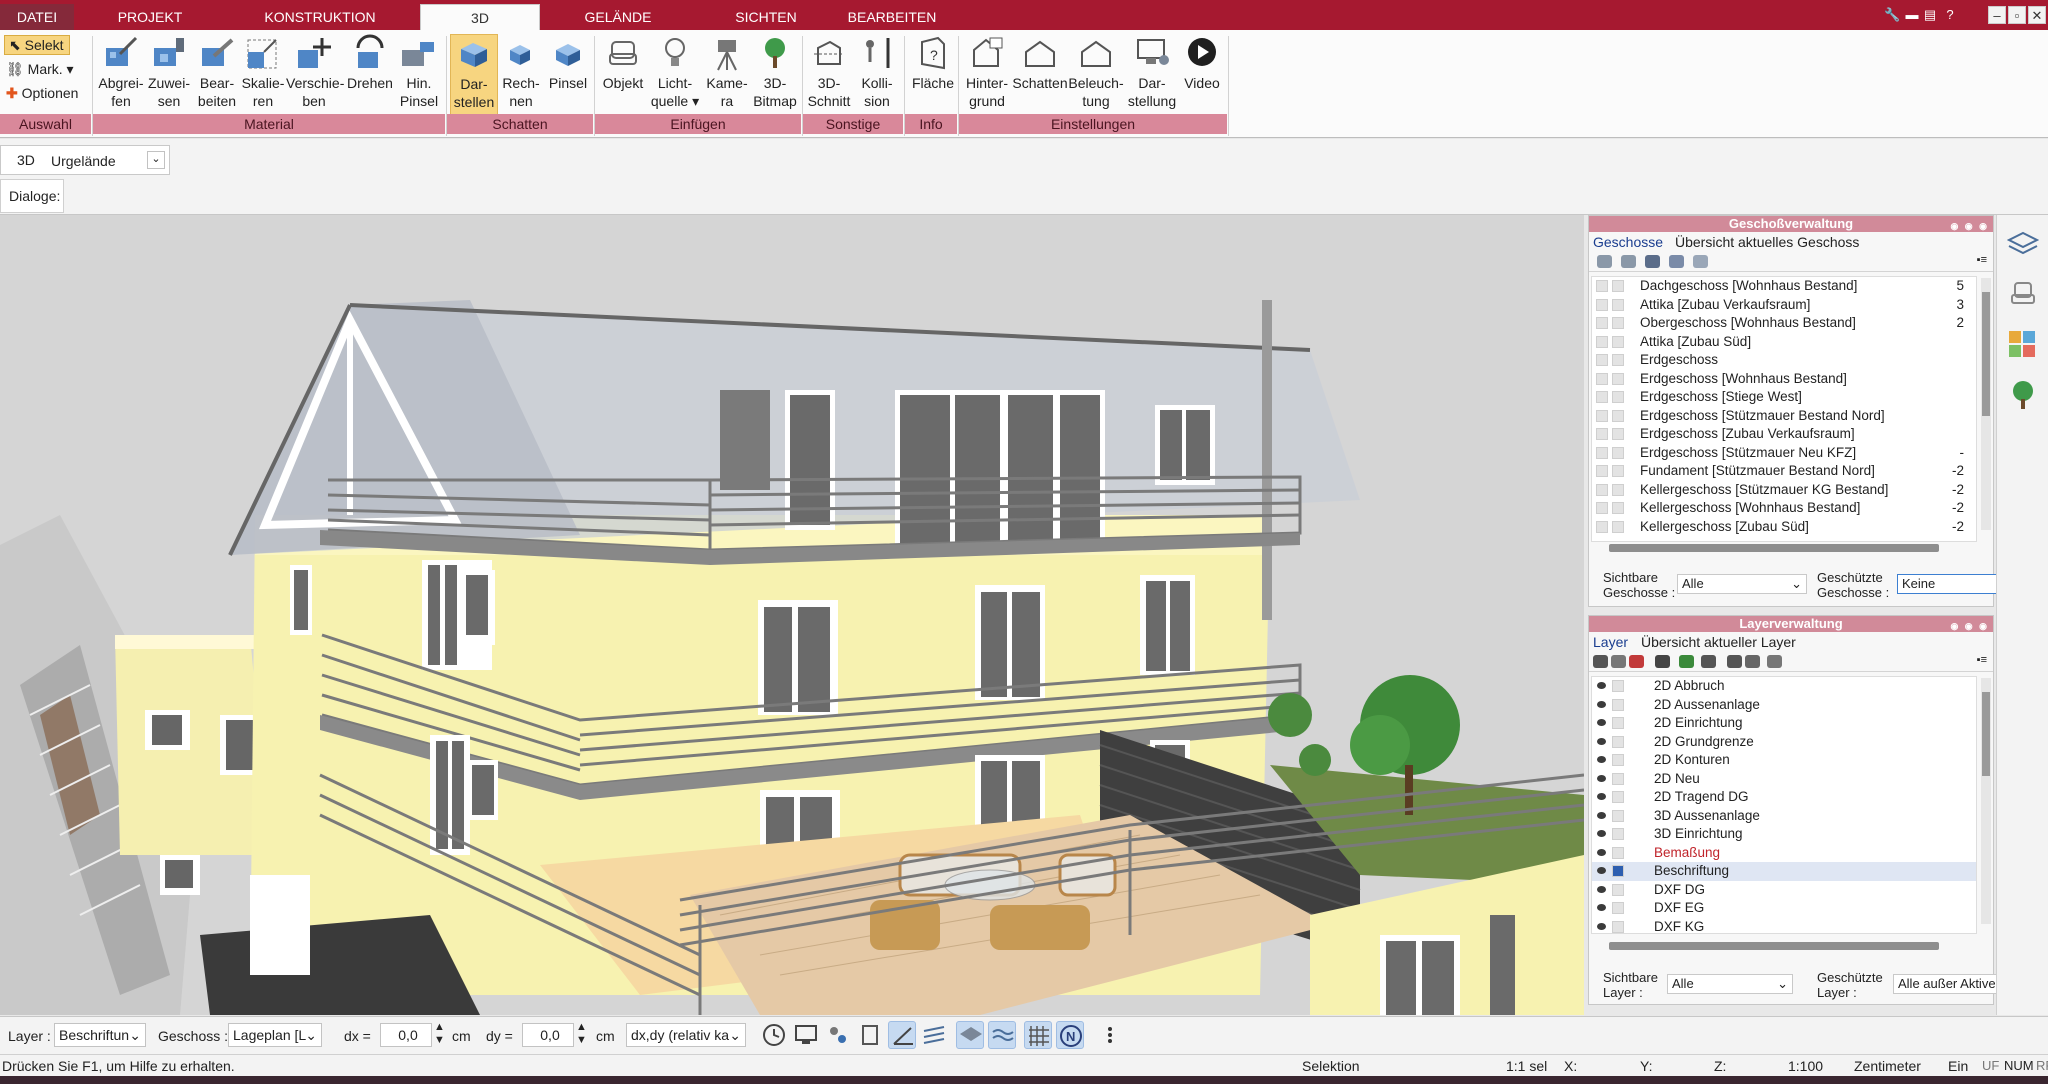 The width and height of the screenshot is (2048, 1084). What do you see at coordinates (406, 1035) in the screenshot?
I see `dx-input: 0,0` at bounding box center [406, 1035].